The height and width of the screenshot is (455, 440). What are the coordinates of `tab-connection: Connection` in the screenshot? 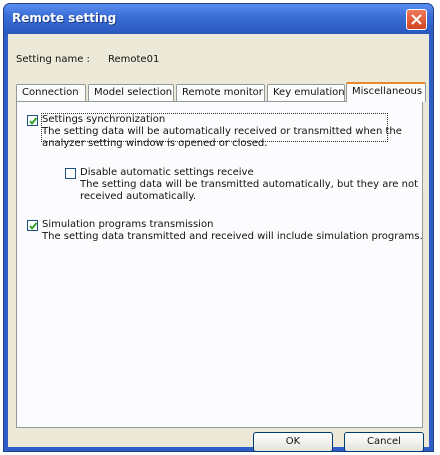 It's located at (51, 92).